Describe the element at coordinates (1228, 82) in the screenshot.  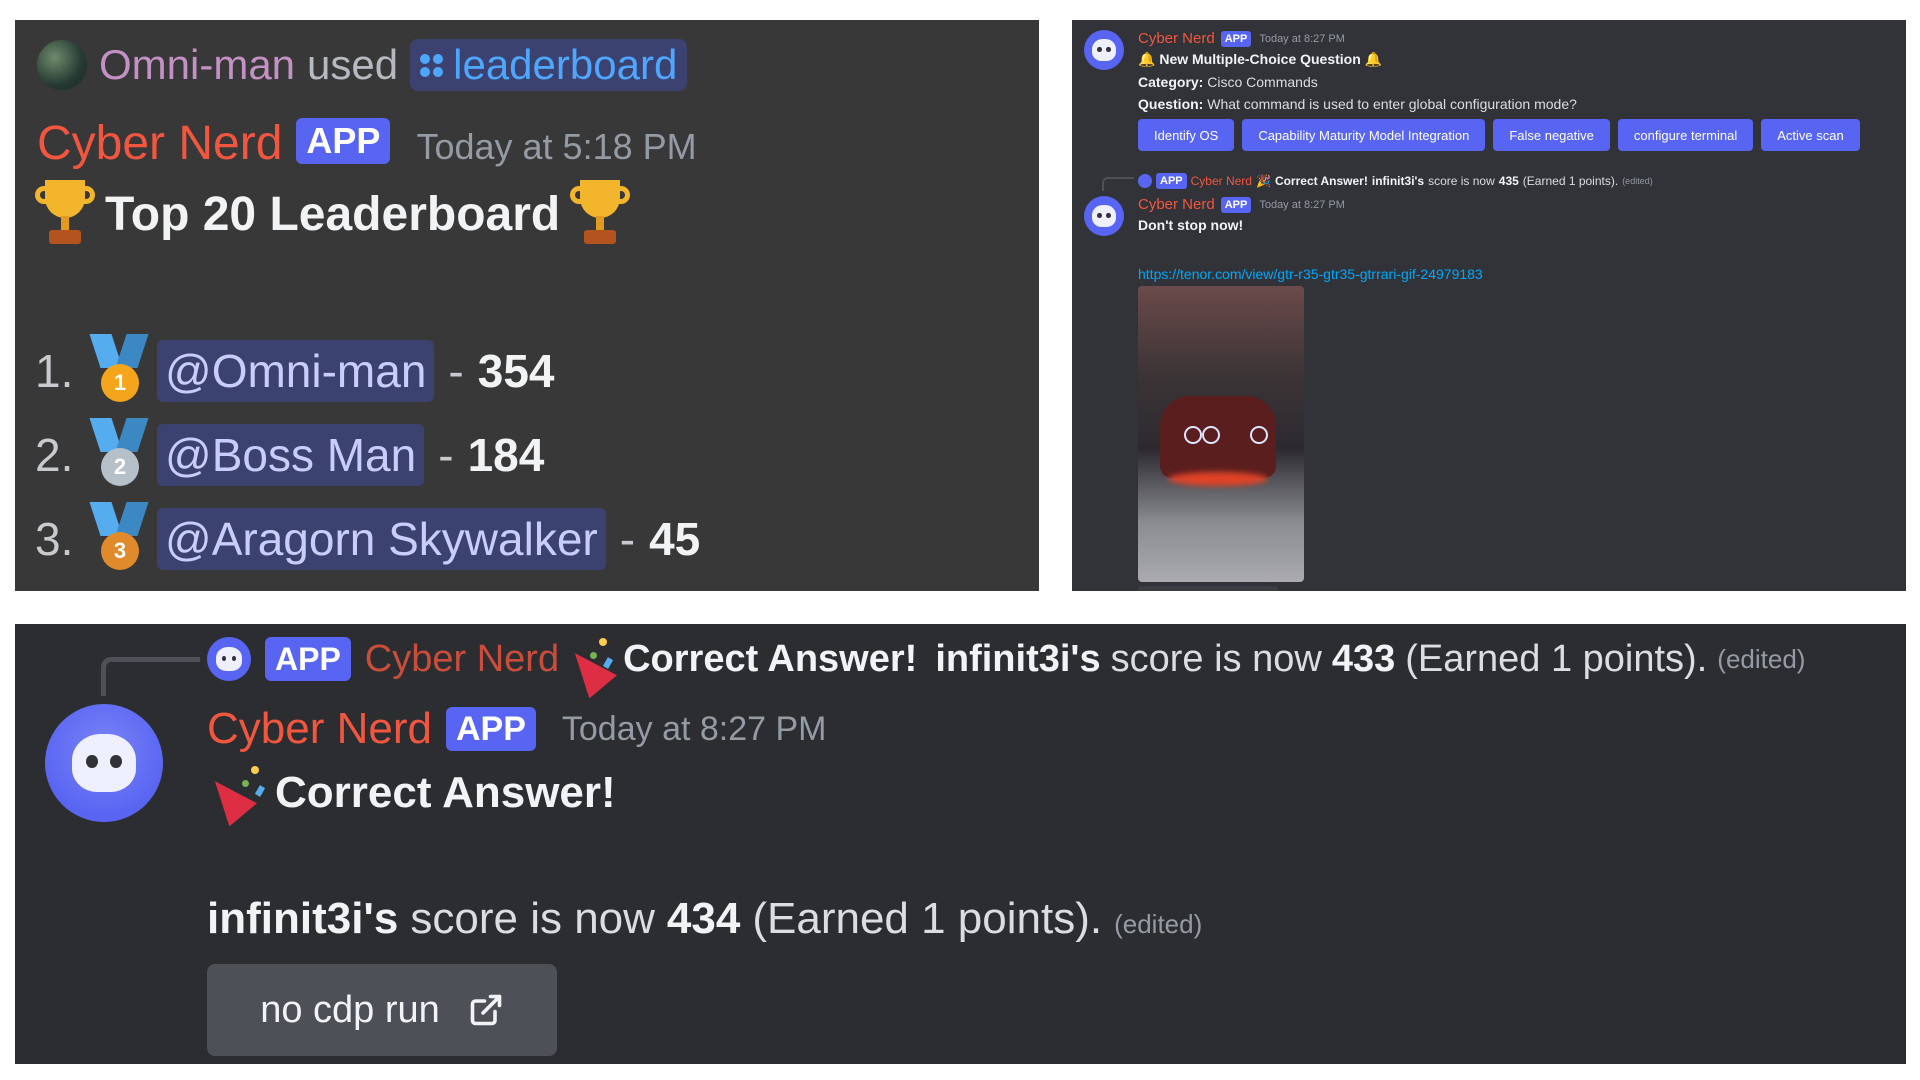
I see `category-line: Category: Cisco Commands` at that location.